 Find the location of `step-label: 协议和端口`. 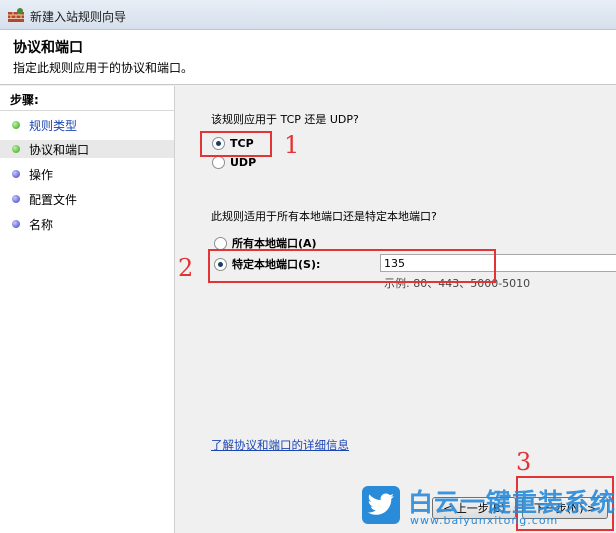

step-label: 协议和端口 is located at coordinates (59, 149).